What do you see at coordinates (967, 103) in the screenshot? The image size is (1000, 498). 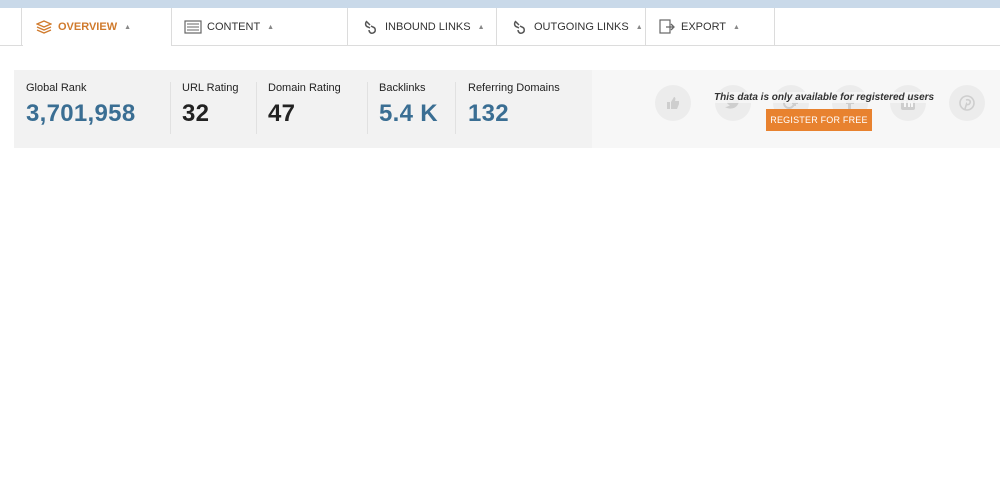 I see `pinterest-icon` at bounding box center [967, 103].